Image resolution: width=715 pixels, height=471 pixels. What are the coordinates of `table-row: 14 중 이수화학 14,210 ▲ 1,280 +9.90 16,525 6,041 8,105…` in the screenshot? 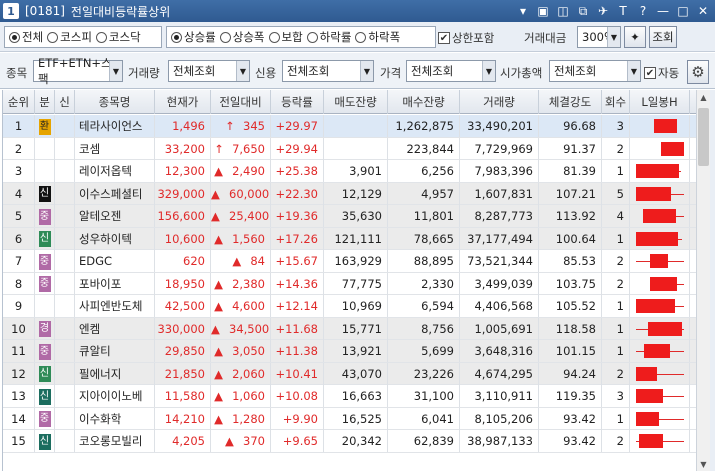 It's located at (350, 418).